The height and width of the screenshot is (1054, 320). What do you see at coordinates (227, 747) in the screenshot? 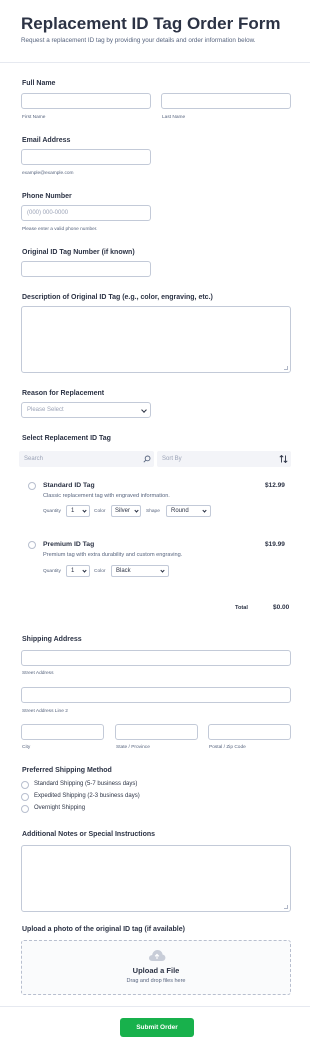
I see `postal-code-sublabel: Postal / Zip Code` at bounding box center [227, 747].